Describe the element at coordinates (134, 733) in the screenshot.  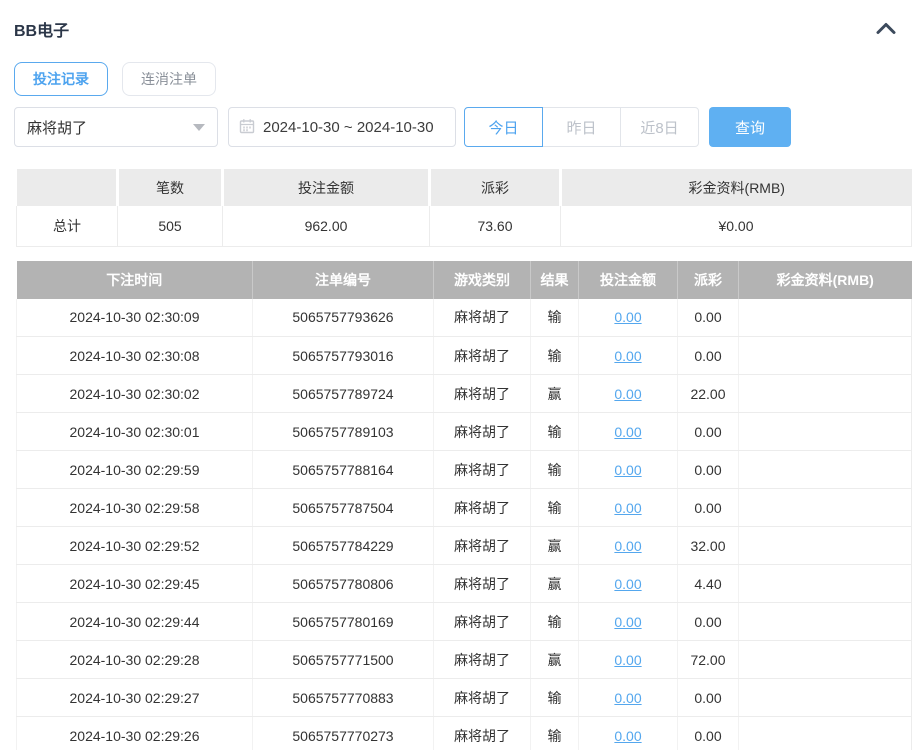
I see `cell-bet-time: 2024-10-30 02:29:26` at that location.